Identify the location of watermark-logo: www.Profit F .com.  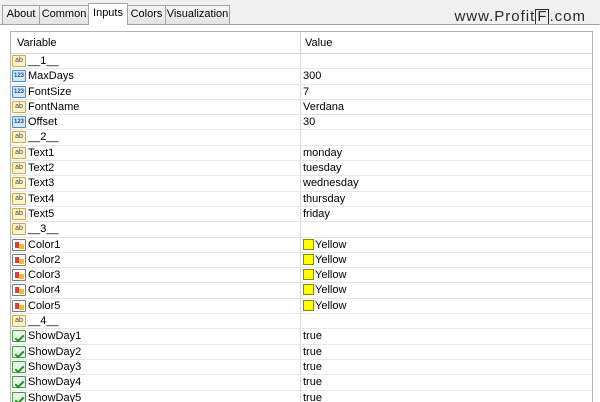
(520, 16).